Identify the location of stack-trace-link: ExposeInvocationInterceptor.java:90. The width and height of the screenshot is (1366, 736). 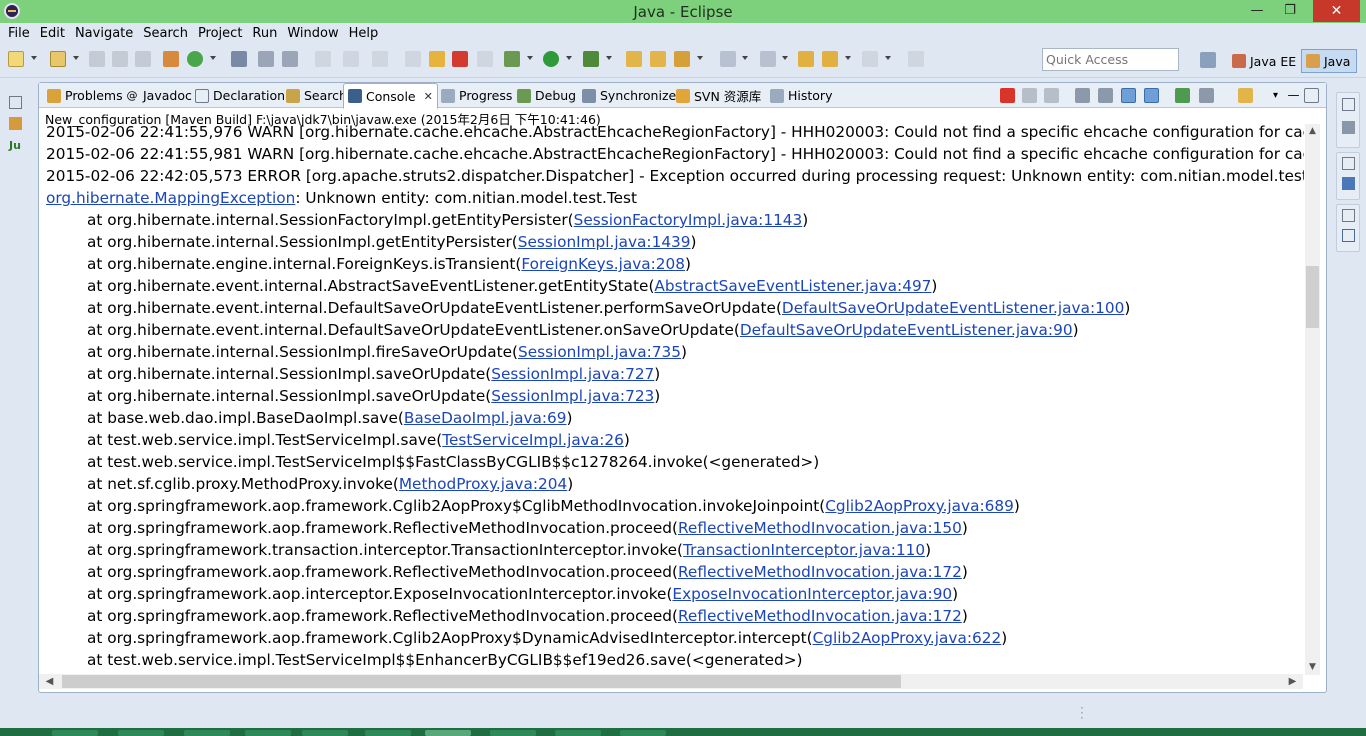
(812, 594).